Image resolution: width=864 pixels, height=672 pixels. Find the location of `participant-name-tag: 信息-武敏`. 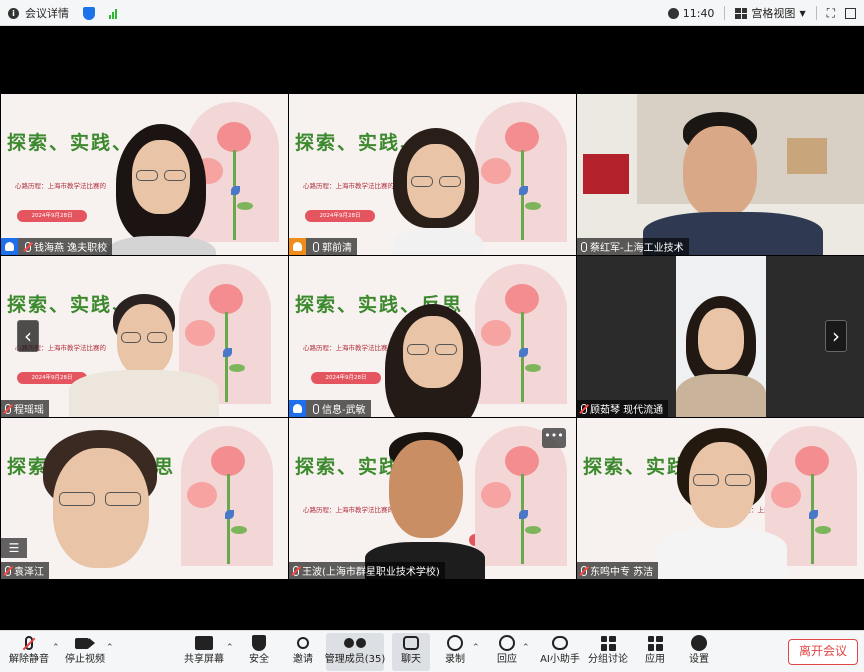

participant-name-tag: 信息-武敏 is located at coordinates (330, 408).